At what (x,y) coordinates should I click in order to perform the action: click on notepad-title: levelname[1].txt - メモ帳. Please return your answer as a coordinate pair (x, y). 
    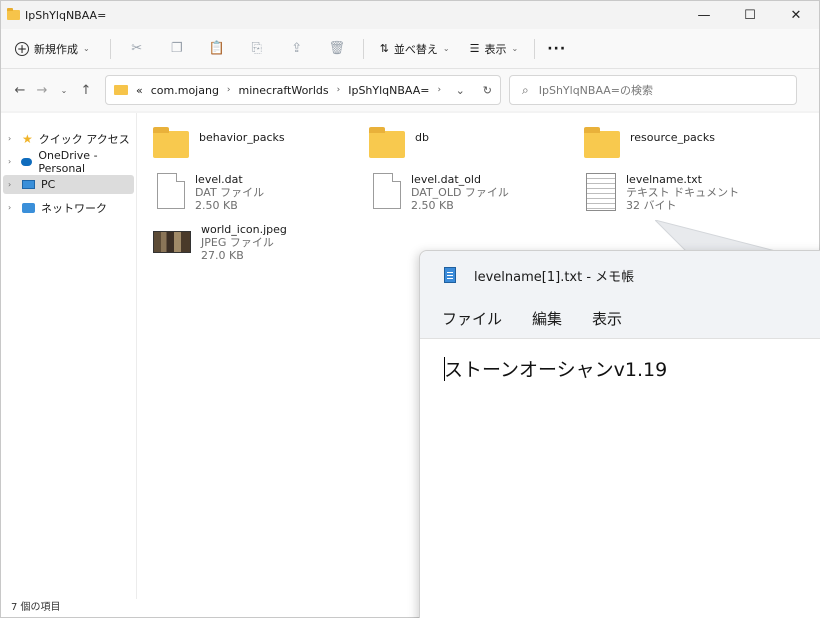
    Looking at the image, I should click on (554, 277).